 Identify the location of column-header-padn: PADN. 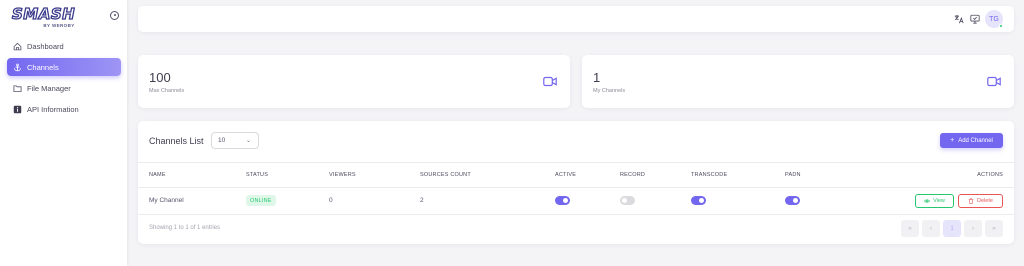
(793, 175).